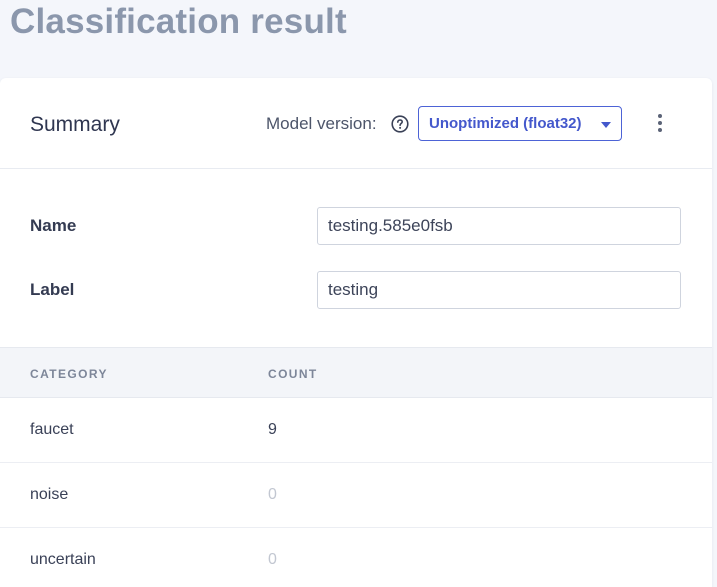 This screenshot has height=587, width=717. I want to click on summary-title: Summary, so click(75, 124).